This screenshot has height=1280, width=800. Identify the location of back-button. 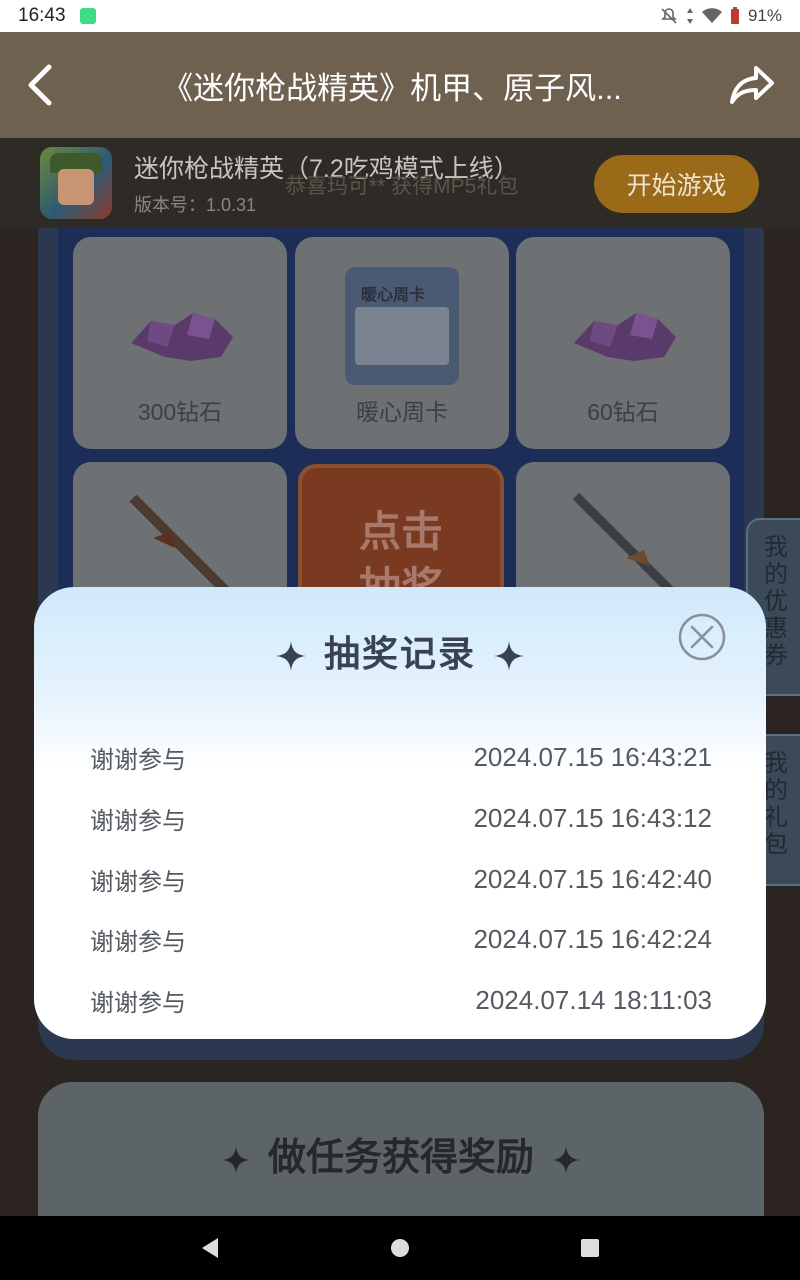
(40, 85).